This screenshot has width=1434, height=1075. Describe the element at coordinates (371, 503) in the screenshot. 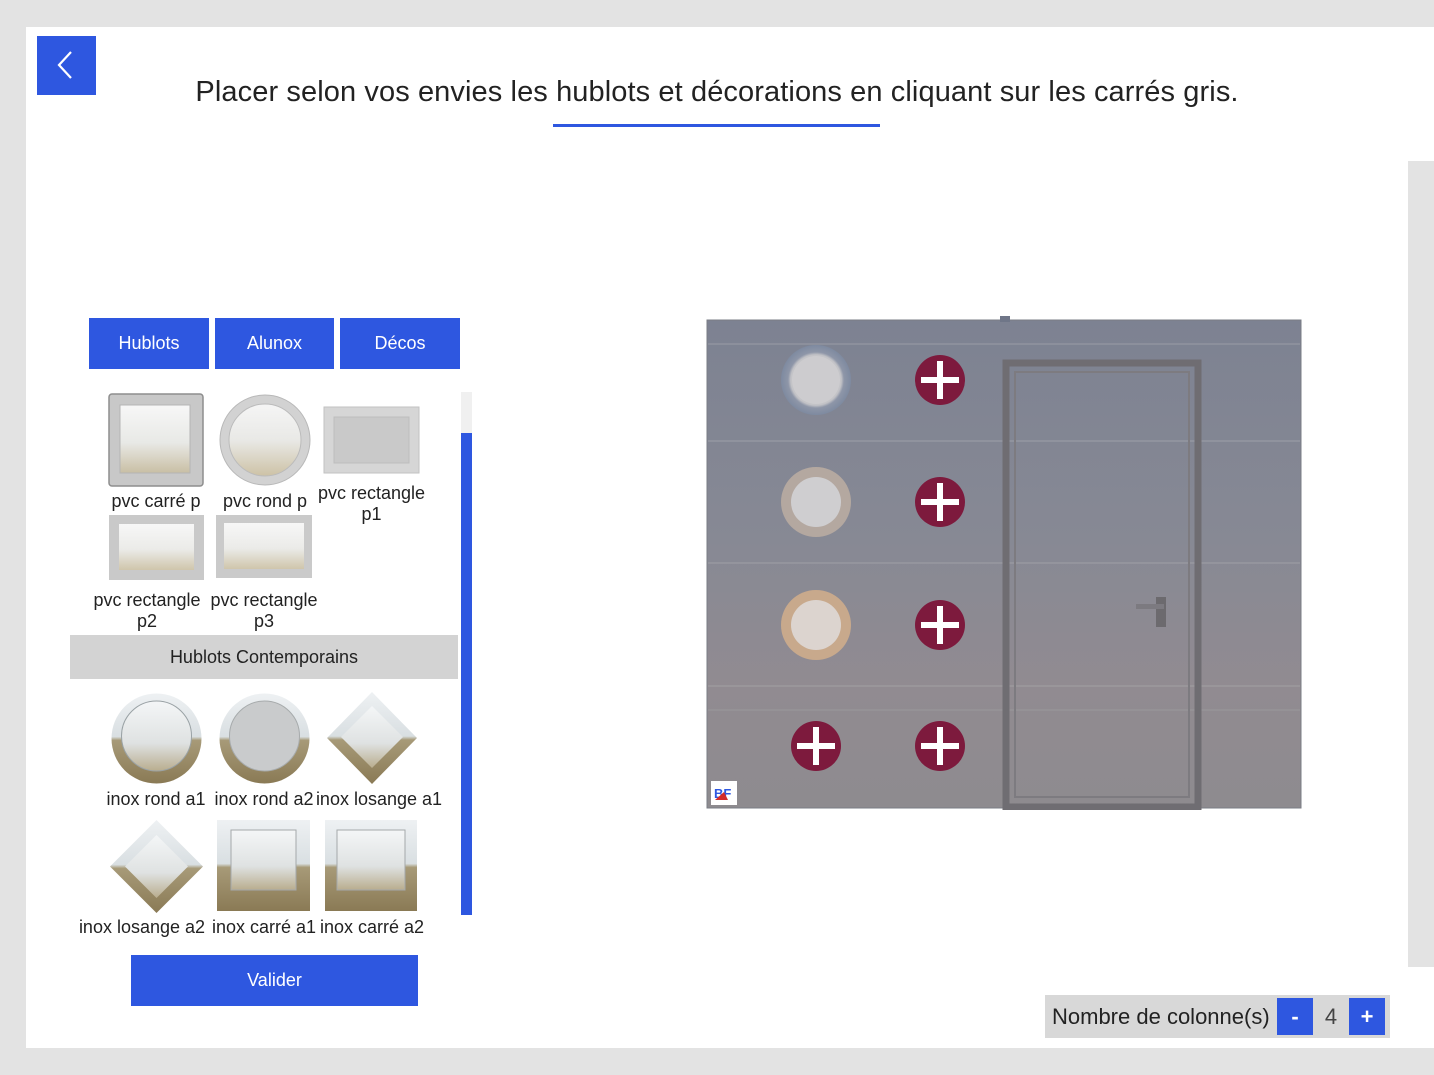

I see `item-label: pvc rectangle p1` at that location.